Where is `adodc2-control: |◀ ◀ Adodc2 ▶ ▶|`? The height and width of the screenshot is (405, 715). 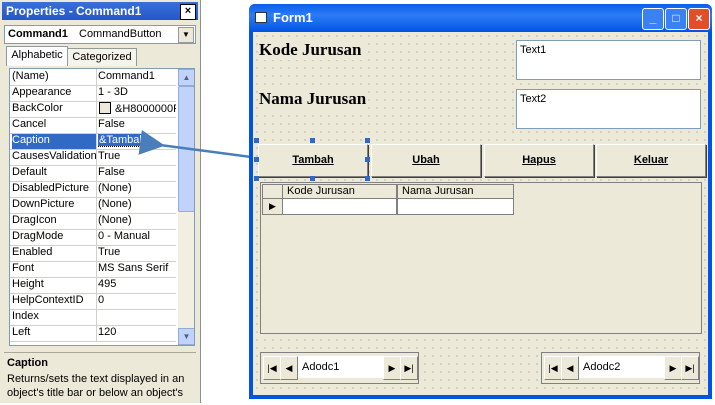
adodc2-control: |◀ ◀ Adodc2 ▶ ▶| is located at coordinates (620, 368).